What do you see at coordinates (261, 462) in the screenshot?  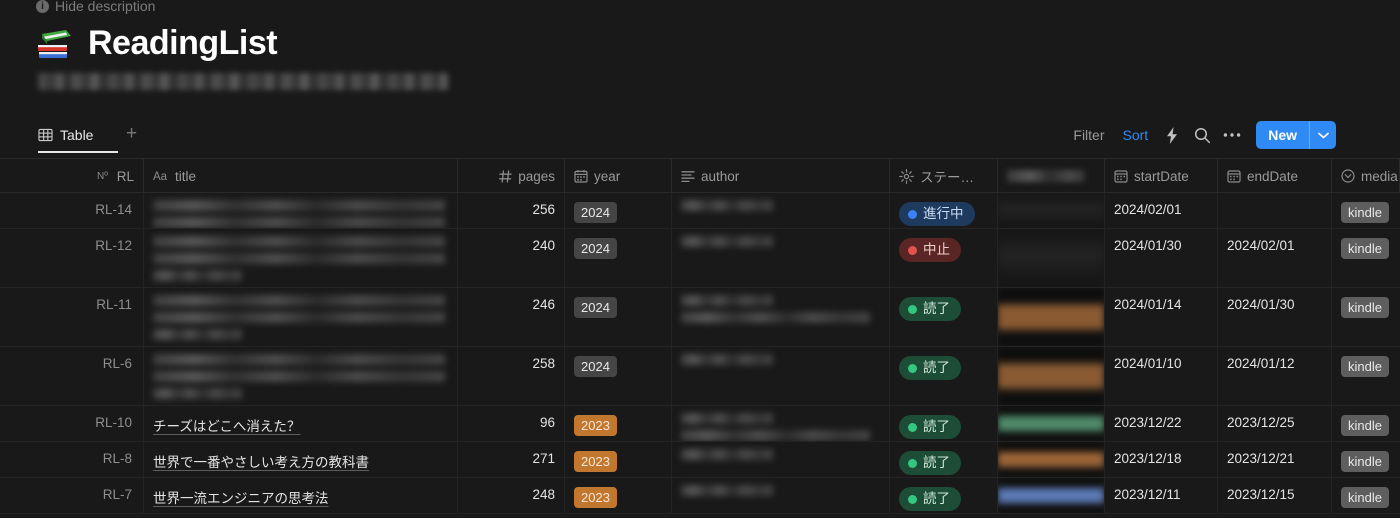 I see `row-title-link: 世界で一番やさしい考え方の教科書` at bounding box center [261, 462].